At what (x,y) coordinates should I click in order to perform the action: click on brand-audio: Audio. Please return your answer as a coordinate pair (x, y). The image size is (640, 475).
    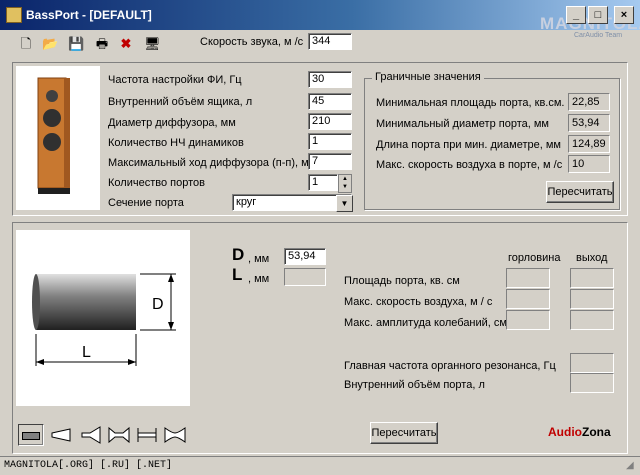
    Looking at the image, I should click on (565, 432).